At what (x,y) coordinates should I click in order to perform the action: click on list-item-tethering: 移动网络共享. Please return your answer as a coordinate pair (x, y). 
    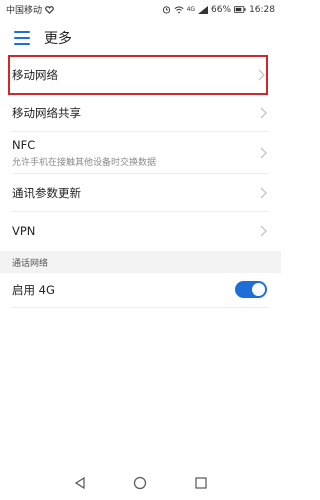
    Looking at the image, I should click on (140, 113).